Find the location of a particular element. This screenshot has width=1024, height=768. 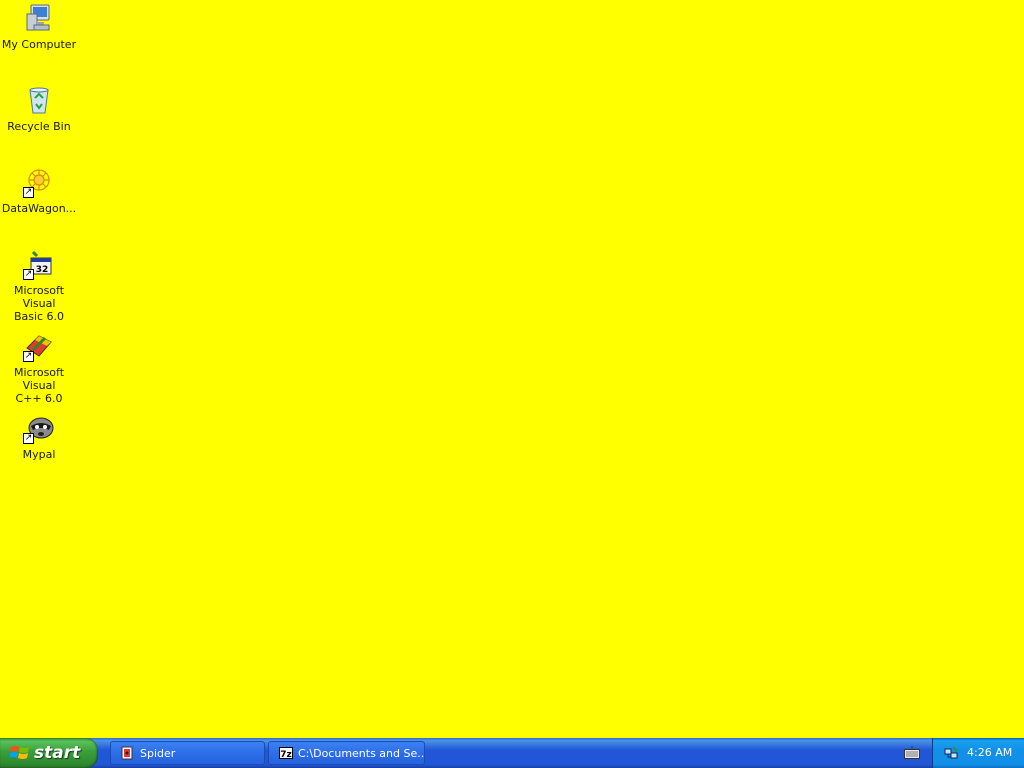

desktop-icon-visual-cpp: ↗ Microsoft Visual C++ 6.0 is located at coordinates (39, 367).